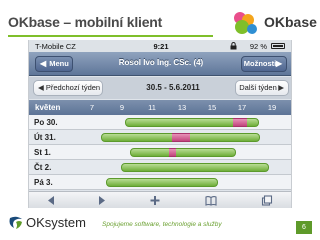 The image size is (320, 240). What do you see at coordinates (102, 200) in the screenshot?
I see `arrow-right-icon` at bounding box center [102, 200].